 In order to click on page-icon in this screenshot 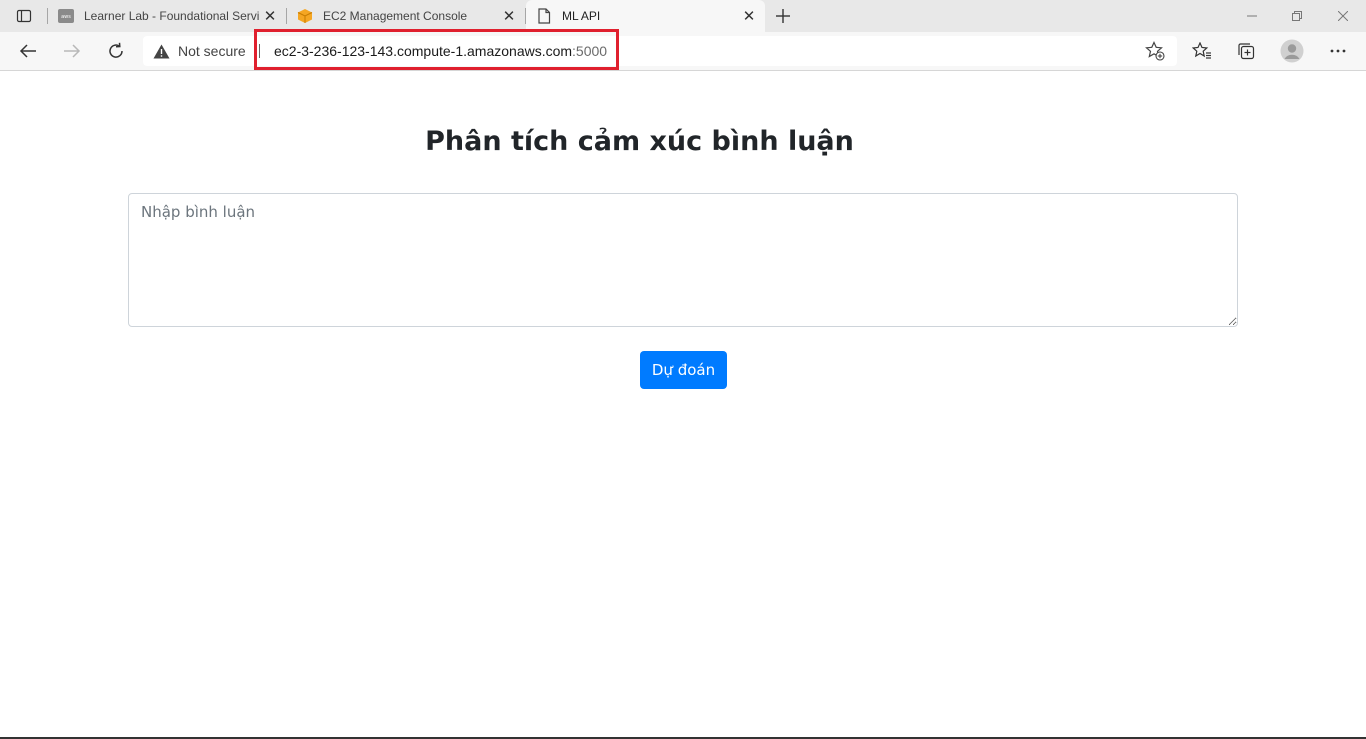, I will do `click(544, 16)`.